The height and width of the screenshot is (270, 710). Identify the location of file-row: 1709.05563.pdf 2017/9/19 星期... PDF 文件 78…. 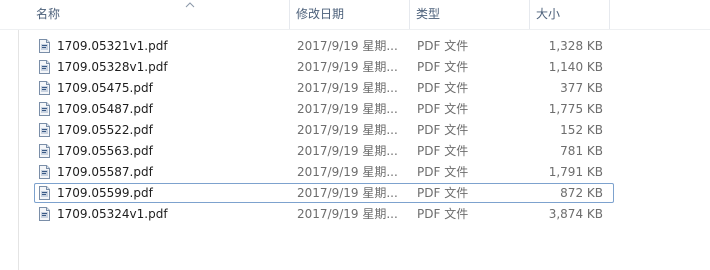
(324, 151).